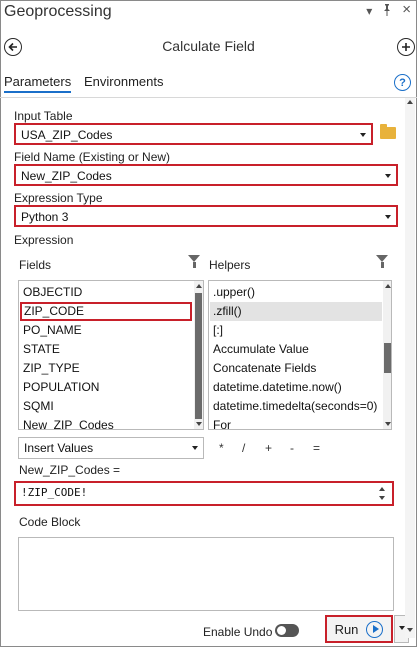 The height and width of the screenshot is (647, 417). What do you see at coordinates (106, 311) in the screenshot?
I see `field-item-selected: ZIP_CODE` at bounding box center [106, 311].